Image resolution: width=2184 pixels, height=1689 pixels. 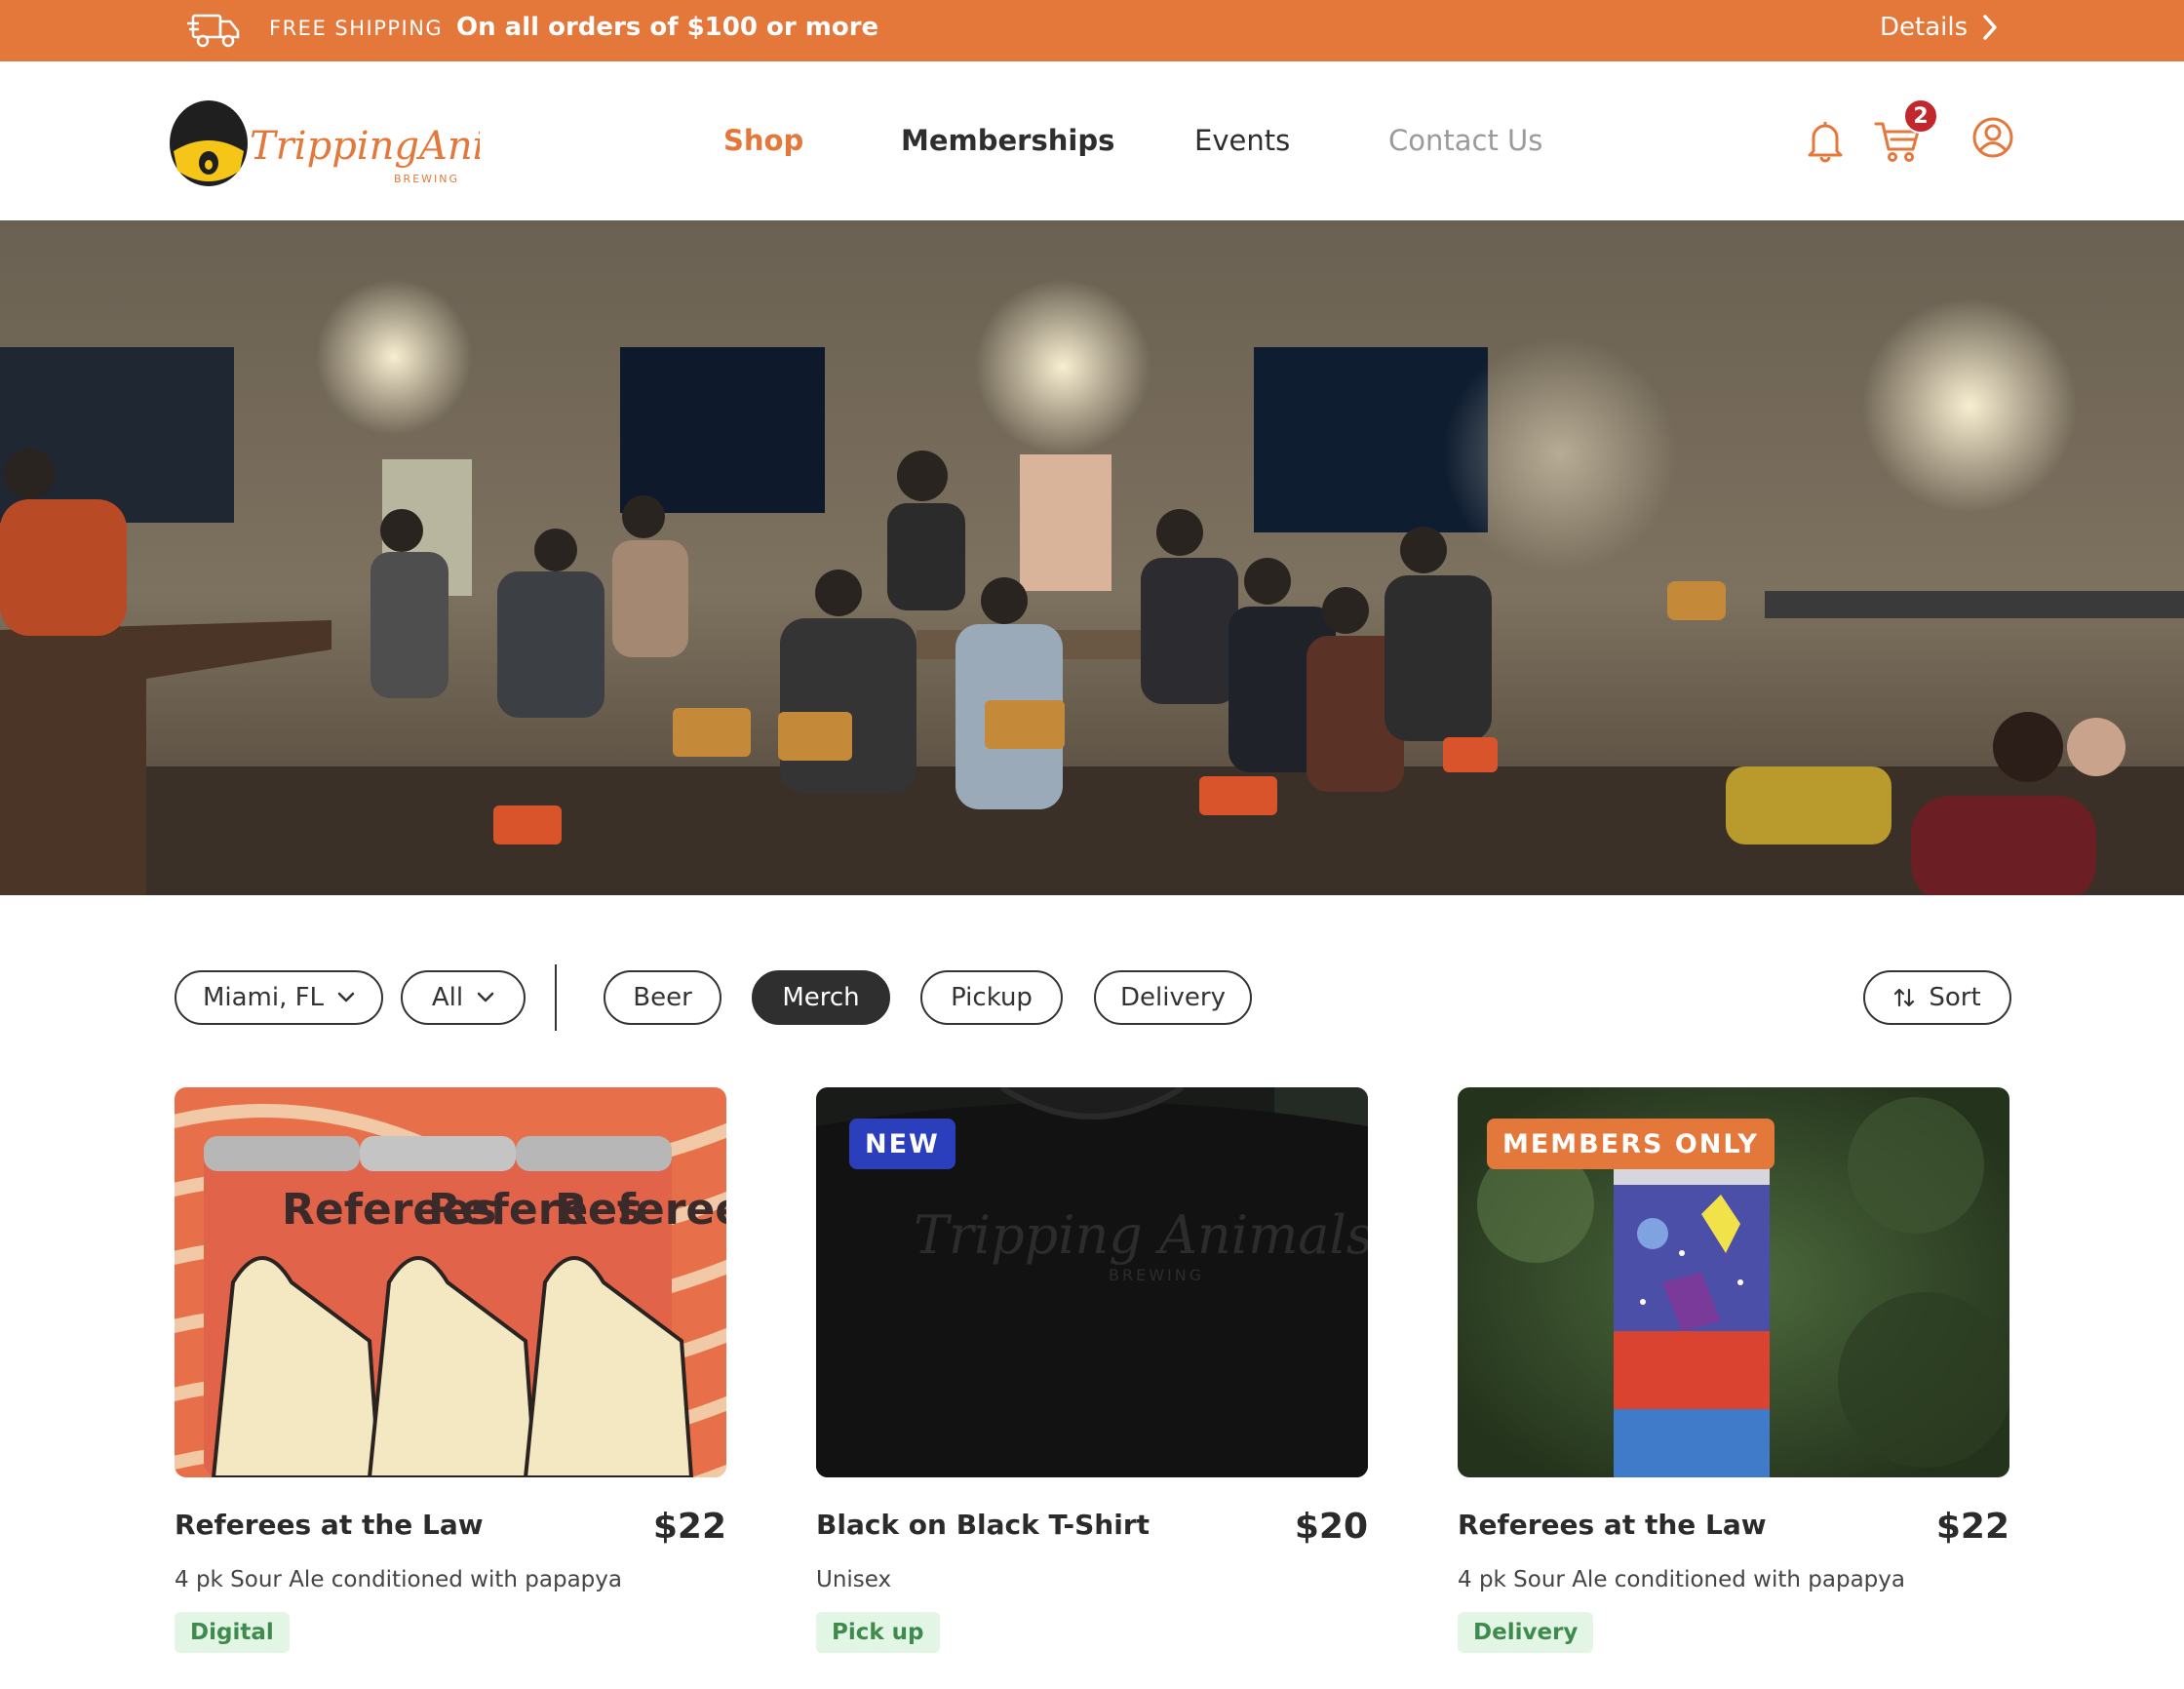 I want to click on free-shipping-label: FREE SHIPPING, so click(x=356, y=28).